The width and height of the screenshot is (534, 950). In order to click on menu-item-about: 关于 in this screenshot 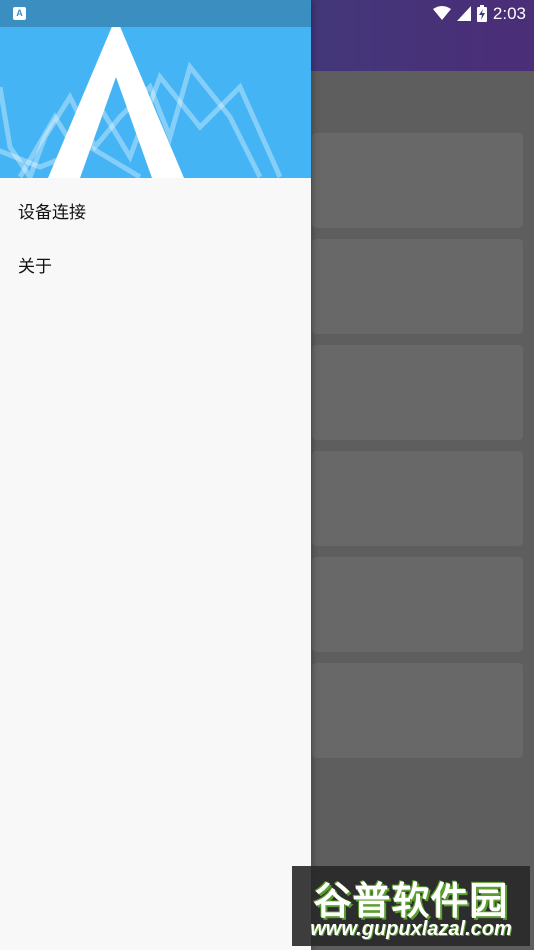, I will do `click(35, 267)`.